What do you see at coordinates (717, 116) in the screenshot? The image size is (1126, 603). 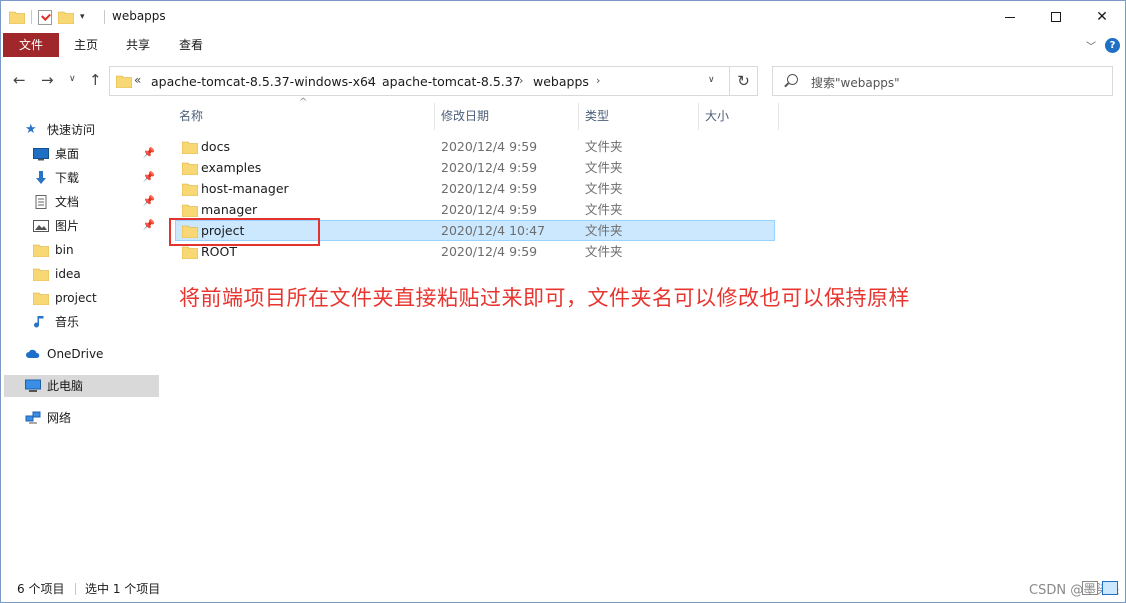 I see `column-header-size: 大小` at bounding box center [717, 116].